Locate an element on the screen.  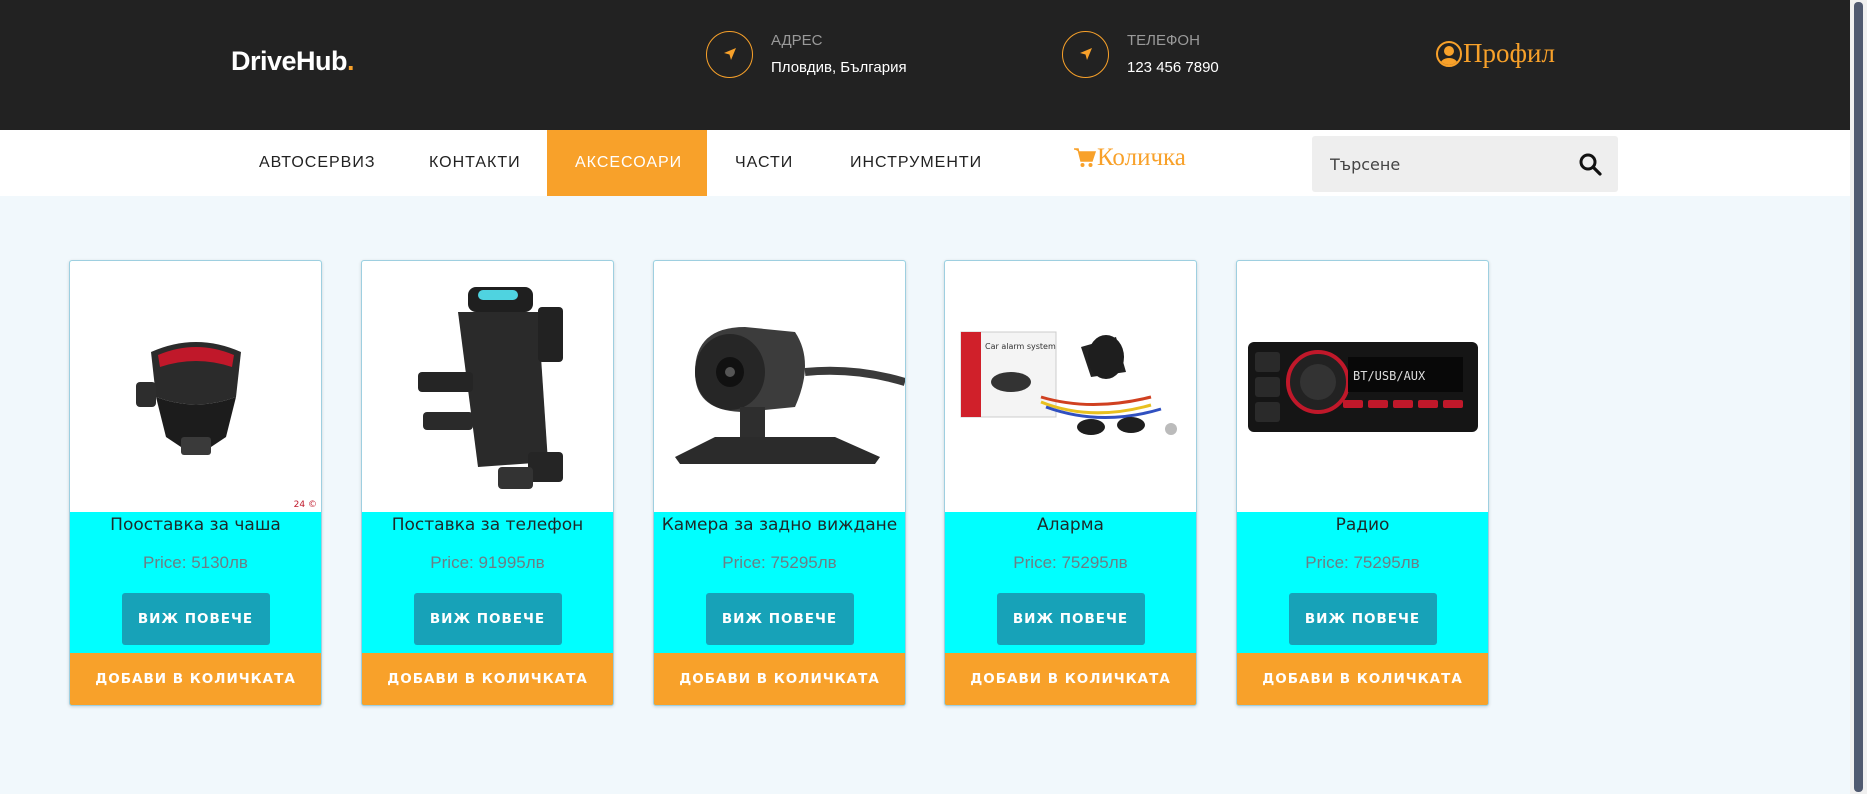
nav-item-parts: ЧАСТИ is located at coordinates (764, 163).